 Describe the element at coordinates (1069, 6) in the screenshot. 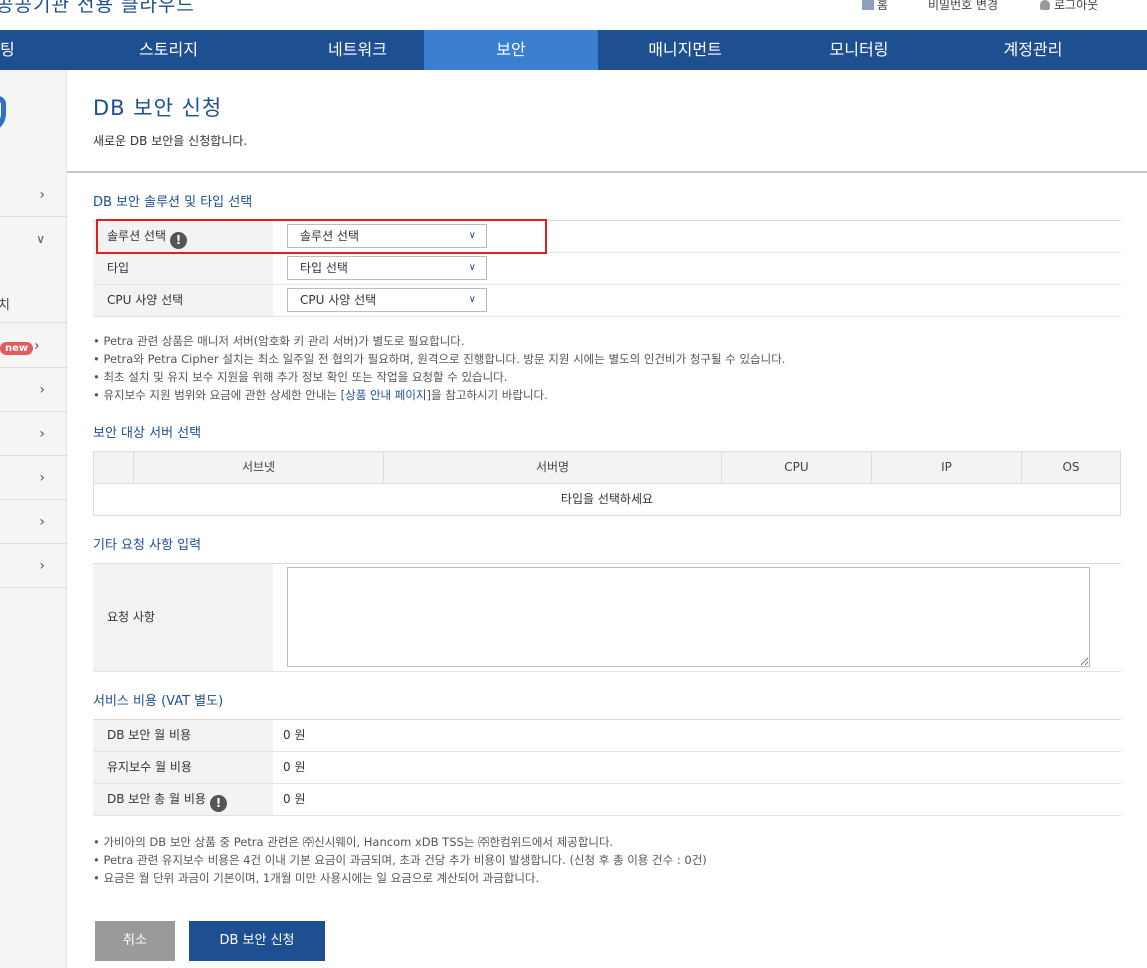

I see `logout-link: 로그아웃` at that location.